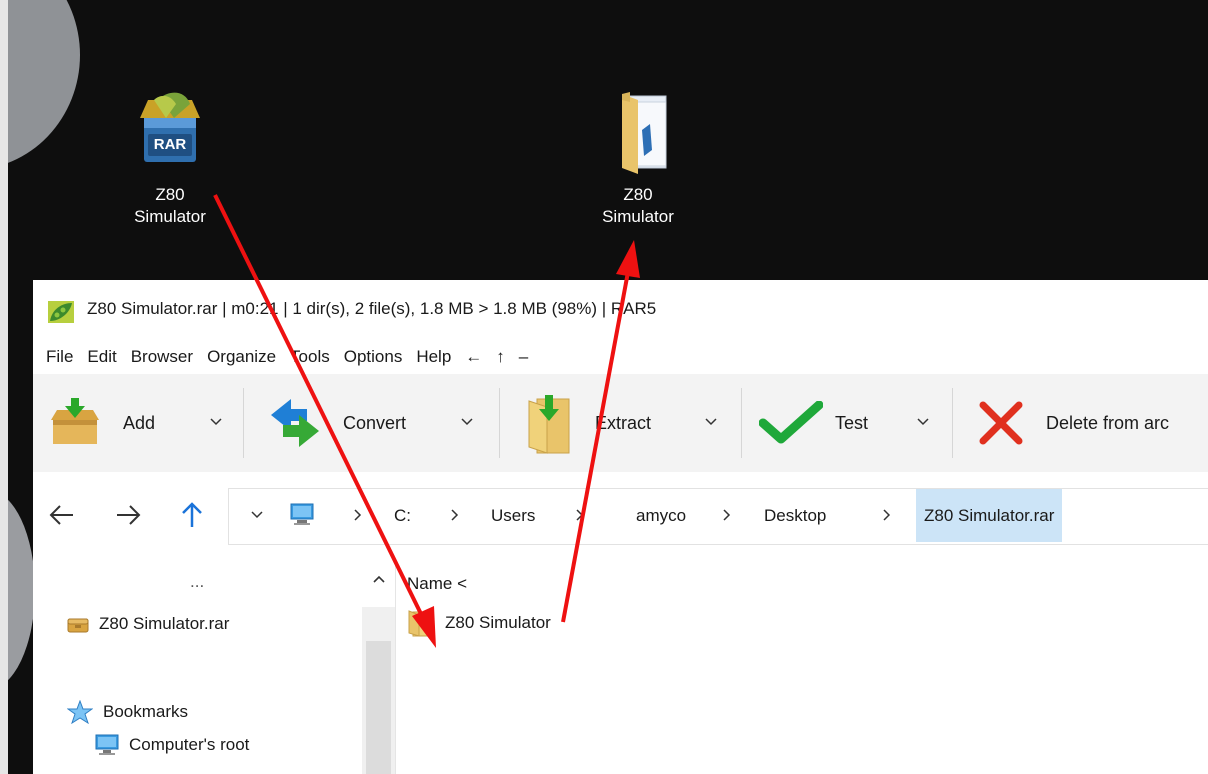  Describe the element at coordinates (433, 357) in the screenshot. I see `menu-help: Help` at that location.